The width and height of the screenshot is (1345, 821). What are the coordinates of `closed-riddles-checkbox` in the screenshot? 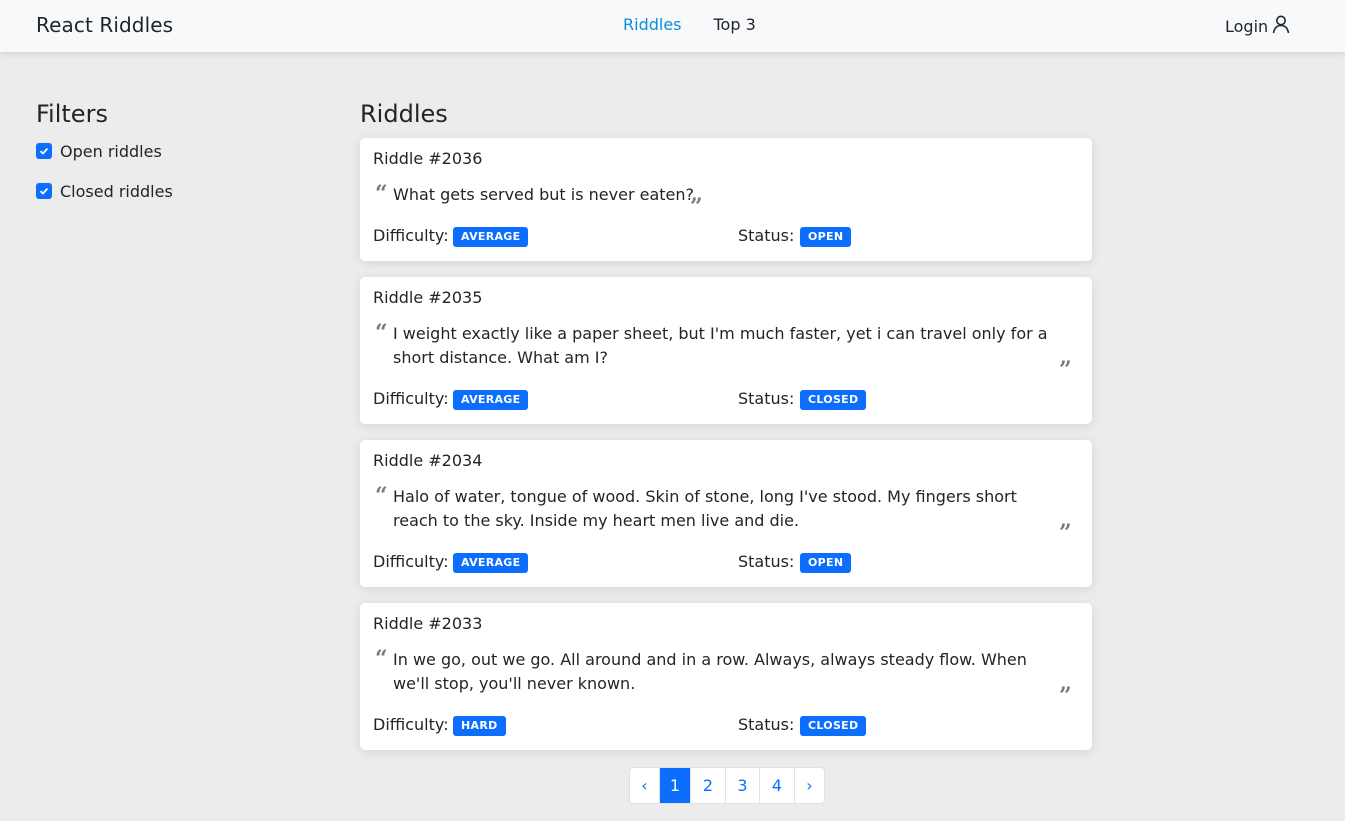 It's located at (44, 191).